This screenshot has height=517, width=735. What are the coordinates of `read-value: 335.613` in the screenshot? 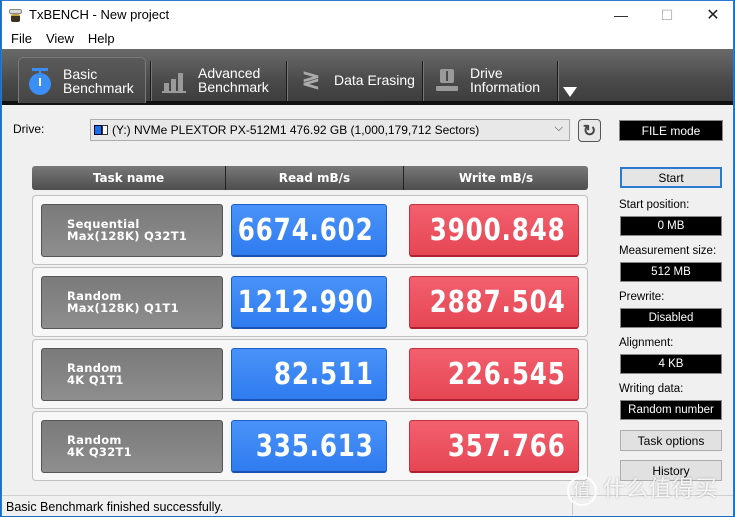 It's located at (309, 446).